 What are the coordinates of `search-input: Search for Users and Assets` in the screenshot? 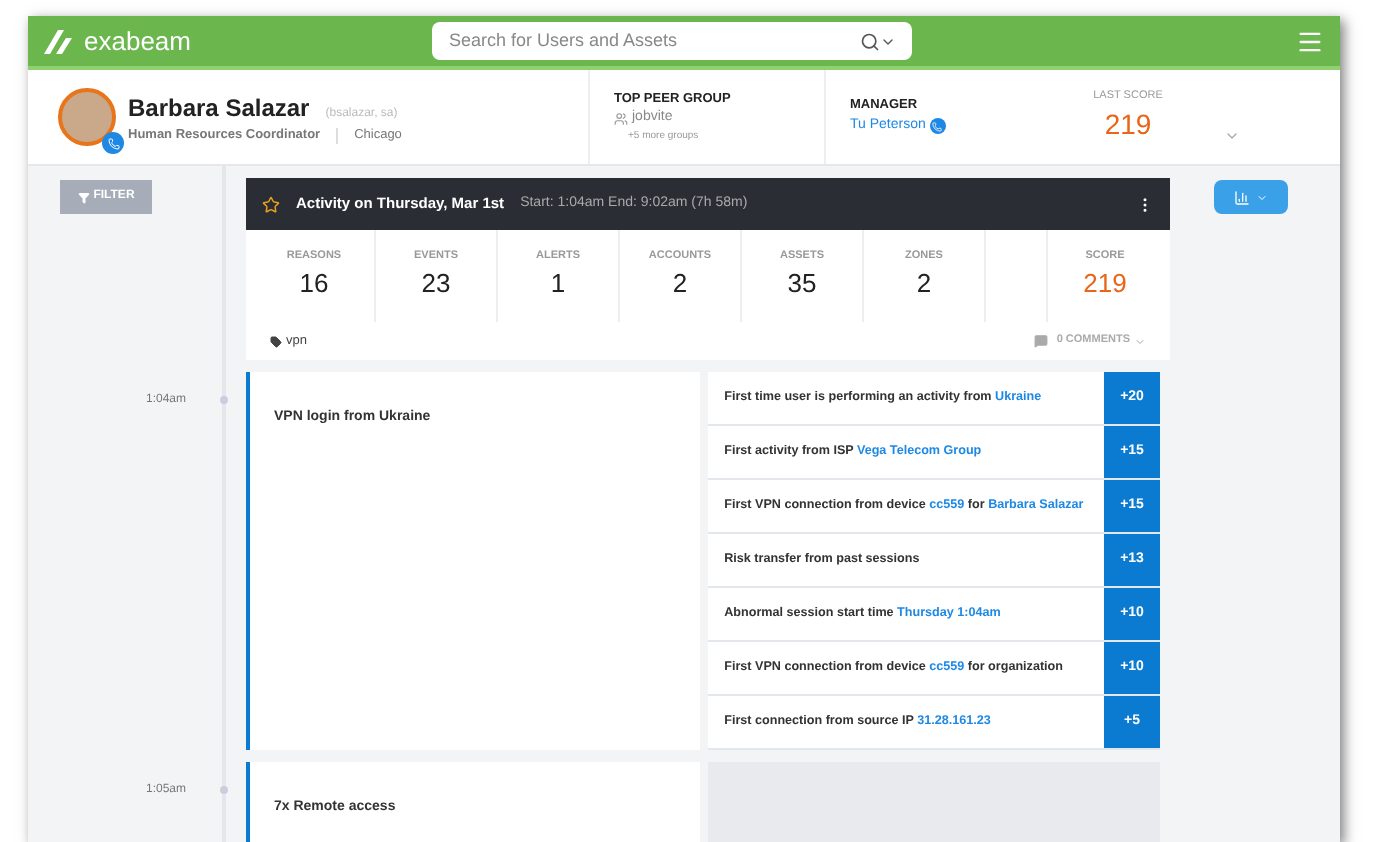 It's located at (654, 41).